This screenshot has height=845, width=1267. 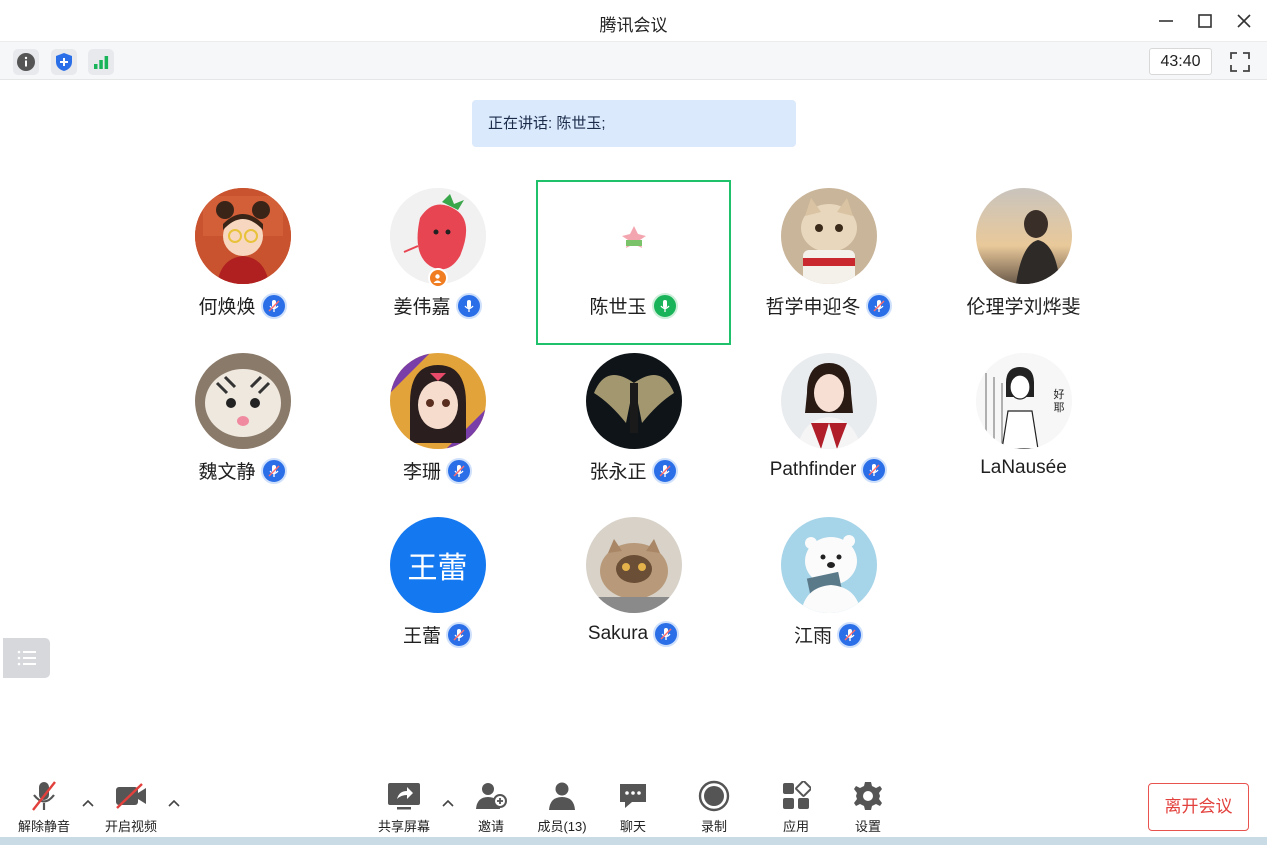 I want to click on meeting-info-button, so click(x=26, y=62).